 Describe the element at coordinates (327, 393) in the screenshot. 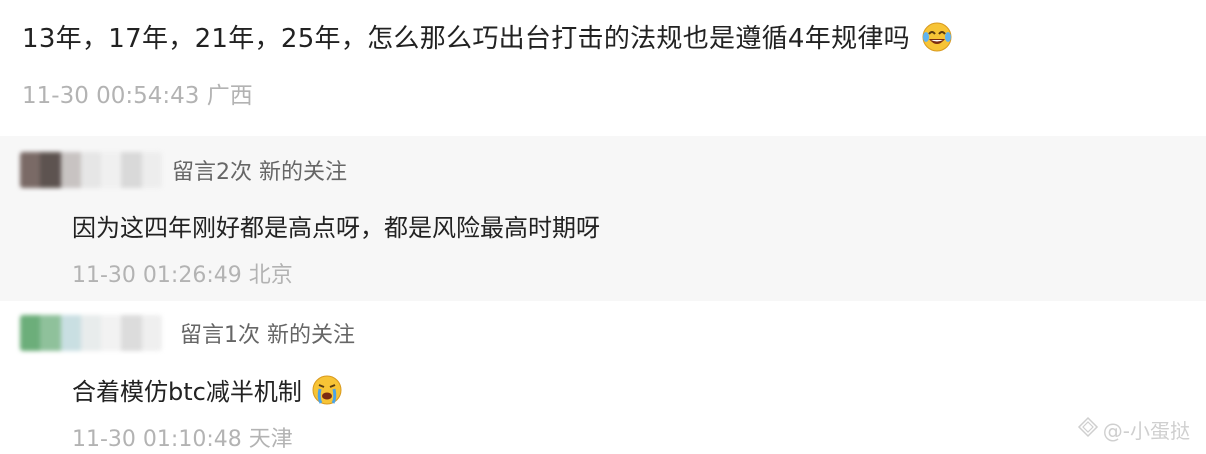

I see `crying-face-icon` at that location.